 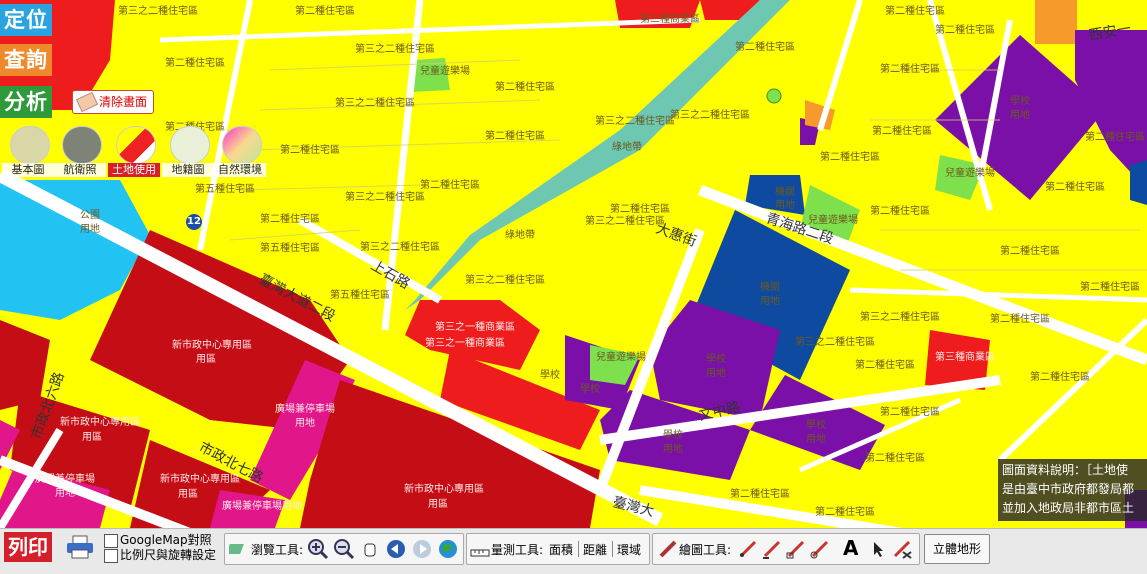 I want to click on measure-buffer-button: 環域, so click(x=629, y=549).